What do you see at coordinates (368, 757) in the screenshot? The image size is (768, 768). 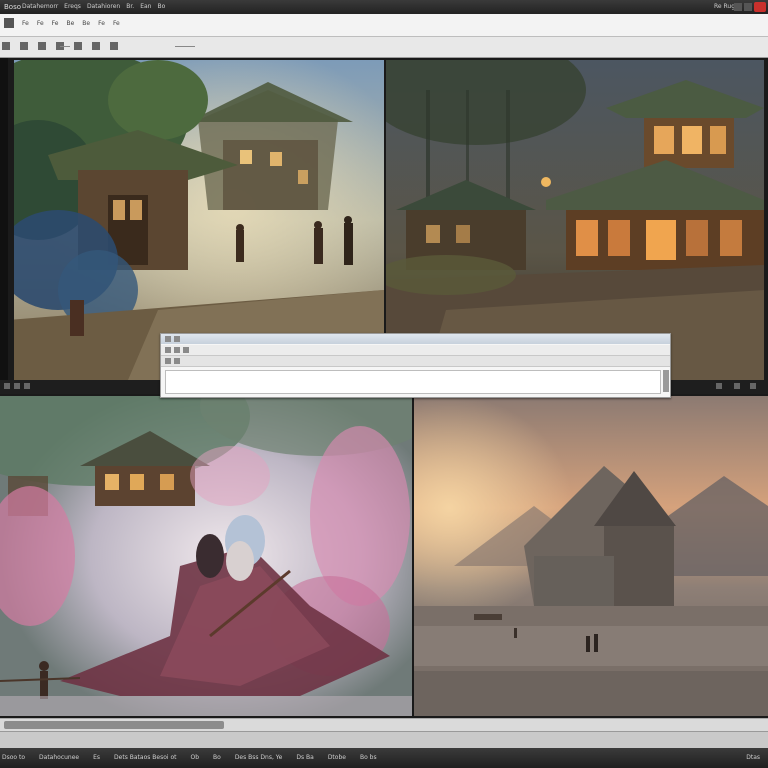 I see `taskbar-item: Bo bs` at bounding box center [368, 757].